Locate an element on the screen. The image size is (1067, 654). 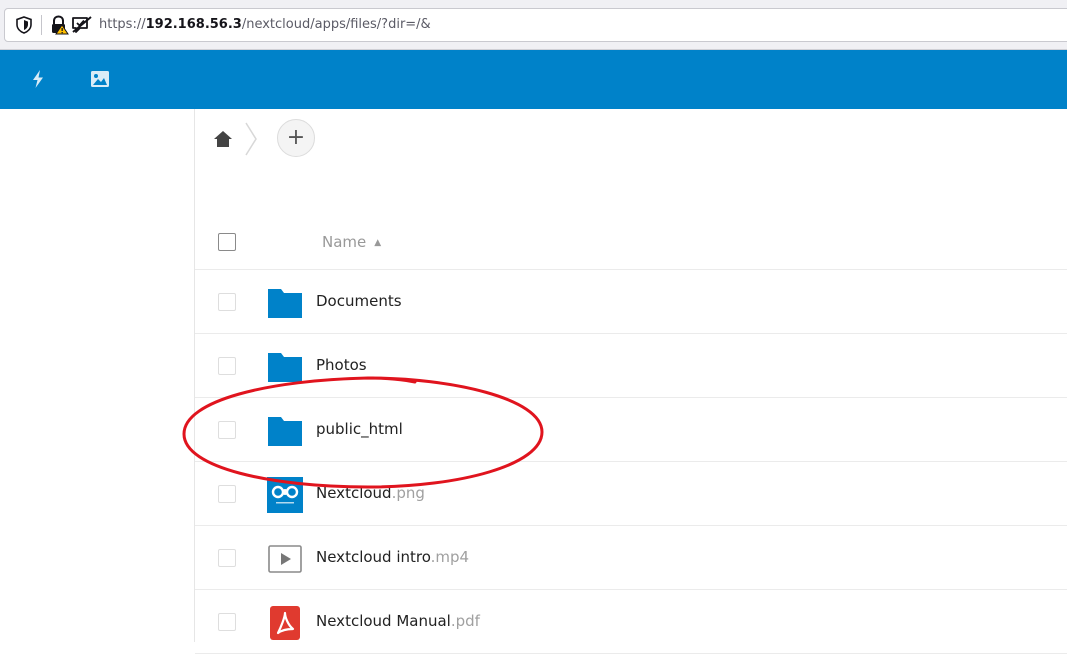
file-name: Documents is located at coordinates (359, 301).